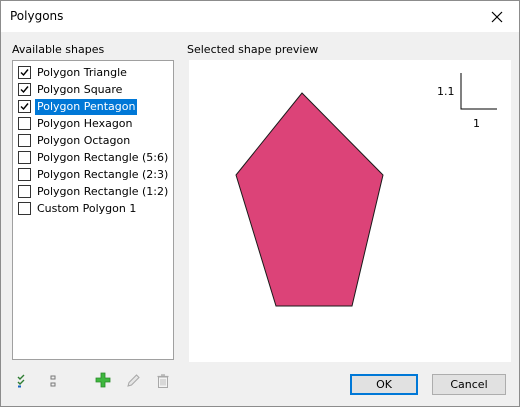  I want to click on scale-x-label: 1, so click(476, 123).